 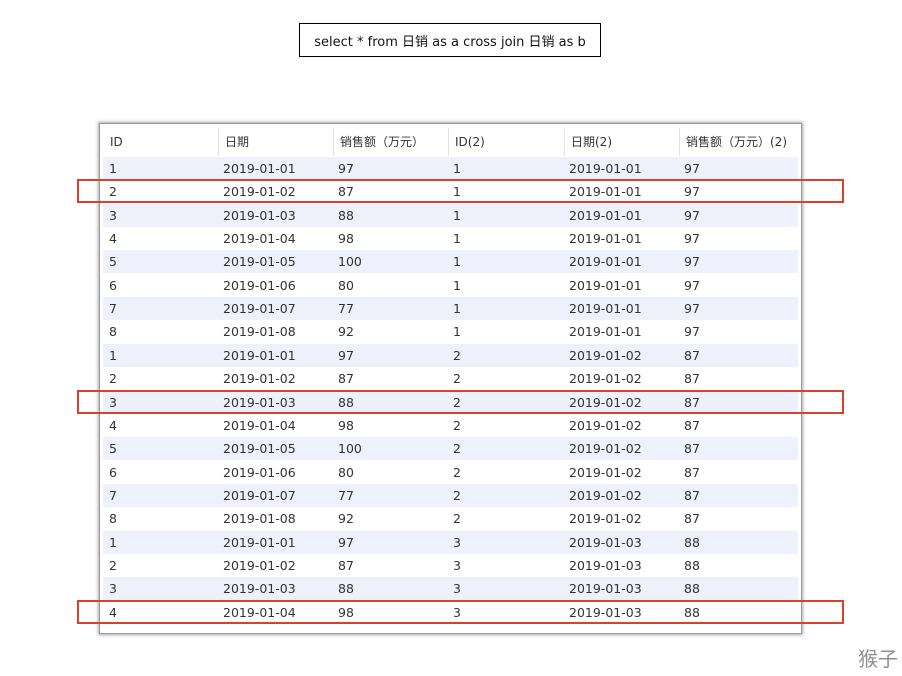 I want to click on table-row: 2 2019-01-02 87 2 2019-01-02 87, so click(x=450, y=379).